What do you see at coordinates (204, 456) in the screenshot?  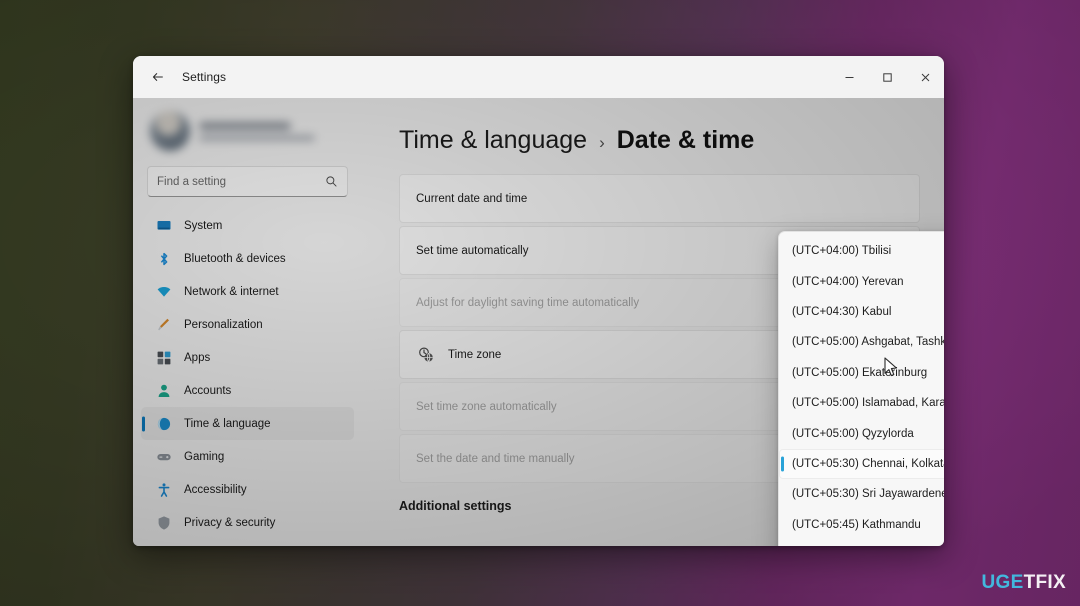 I see `sidebar-item-label: Gaming` at bounding box center [204, 456].